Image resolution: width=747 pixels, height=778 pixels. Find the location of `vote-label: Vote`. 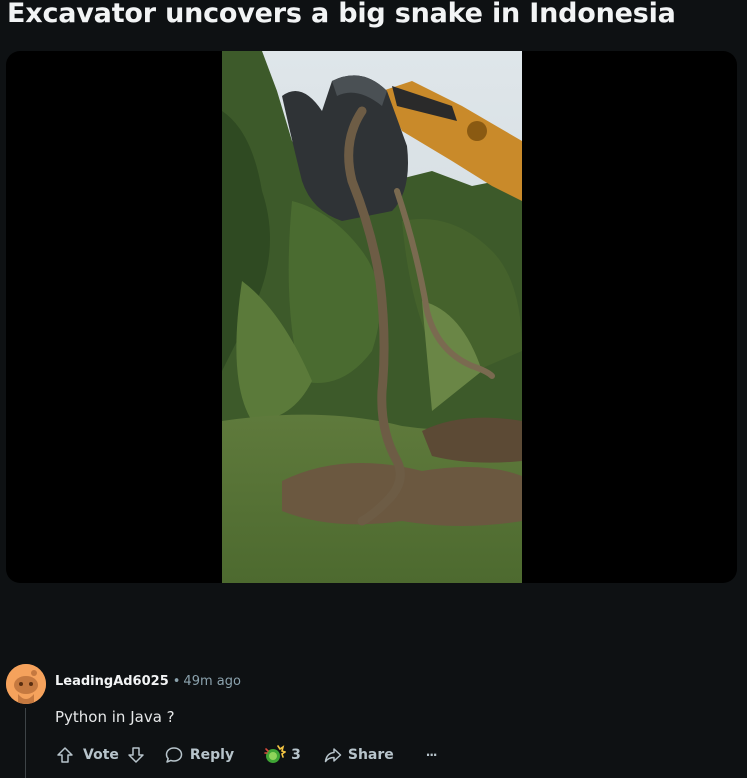

vote-label: Vote is located at coordinates (101, 755).